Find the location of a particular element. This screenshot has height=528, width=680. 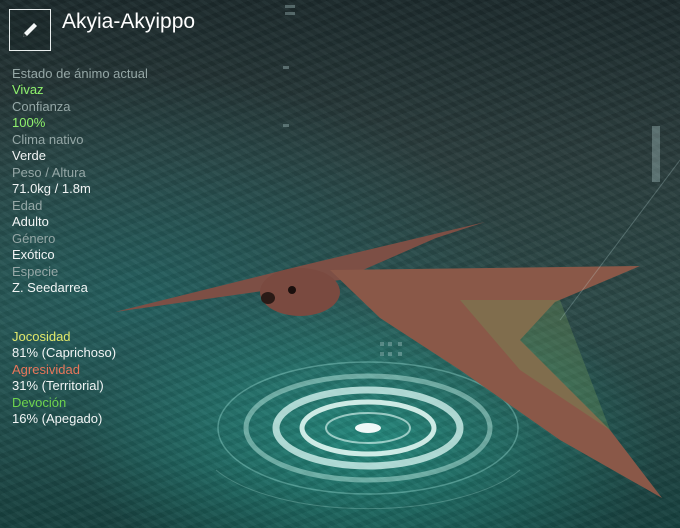

stat-age: Edad Adulto is located at coordinates (142, 213).